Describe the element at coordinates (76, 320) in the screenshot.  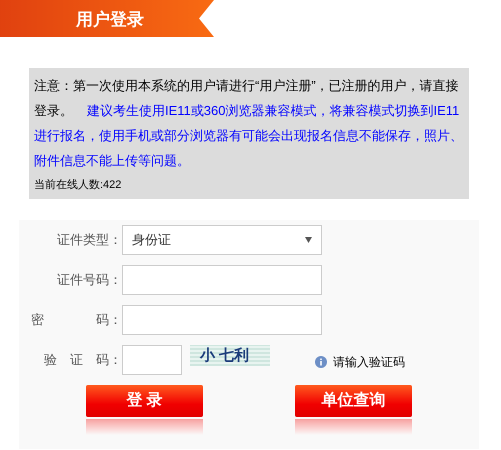
I see `field-label: 密 码：` at that location.